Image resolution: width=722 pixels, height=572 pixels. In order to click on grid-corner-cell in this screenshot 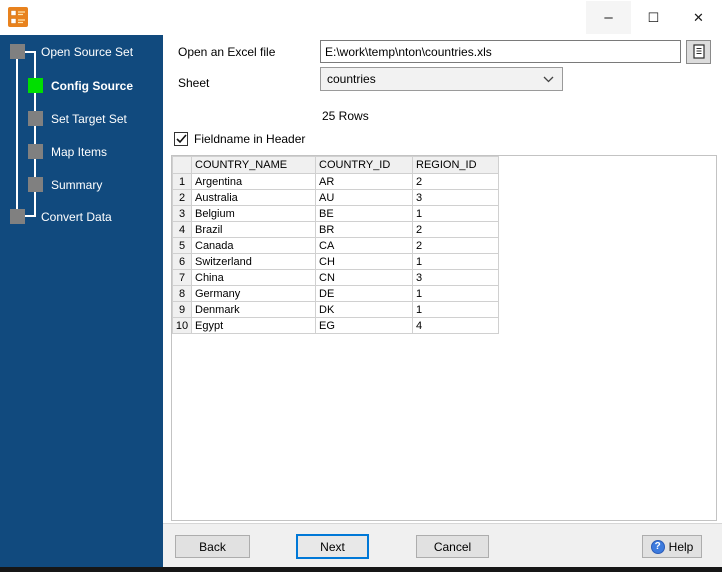, I will do `click(182, 165)`.